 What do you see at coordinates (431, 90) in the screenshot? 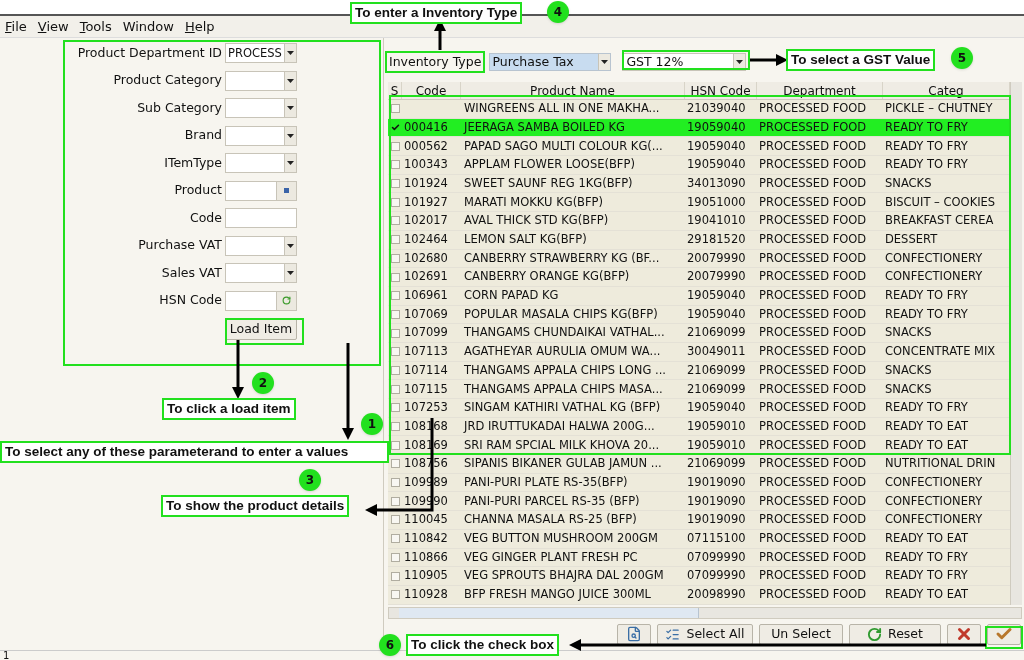
I see `column-header: Code` at bounding box center [431, 90].